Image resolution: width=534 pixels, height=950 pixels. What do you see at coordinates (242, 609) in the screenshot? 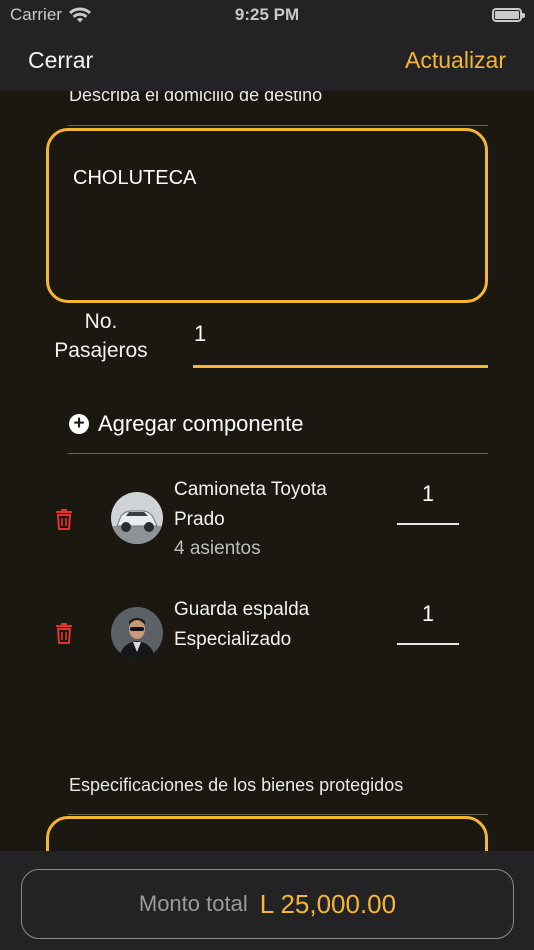
I see `component-title-line1: Guarda espalda` at bounding box center [242, 609].